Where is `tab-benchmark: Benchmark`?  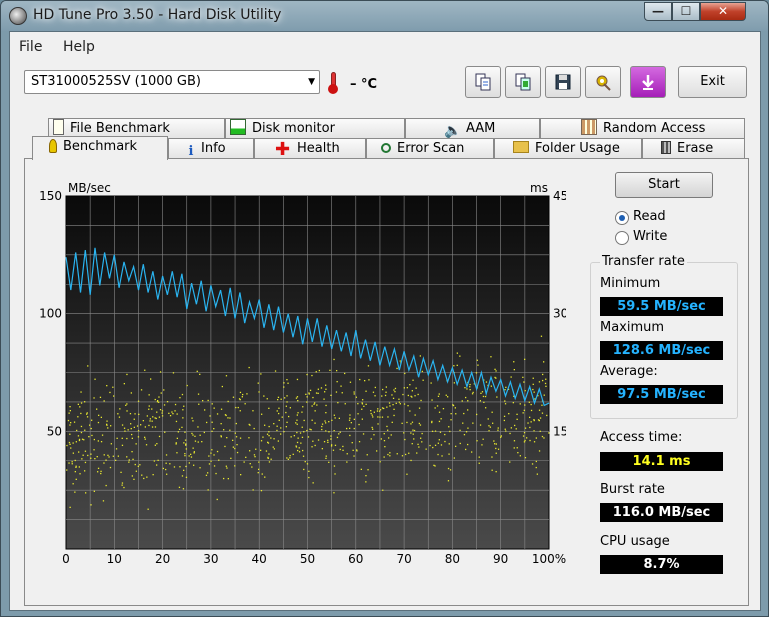 tab-benchmark: Benchmark is located at coordinates (100, 148).